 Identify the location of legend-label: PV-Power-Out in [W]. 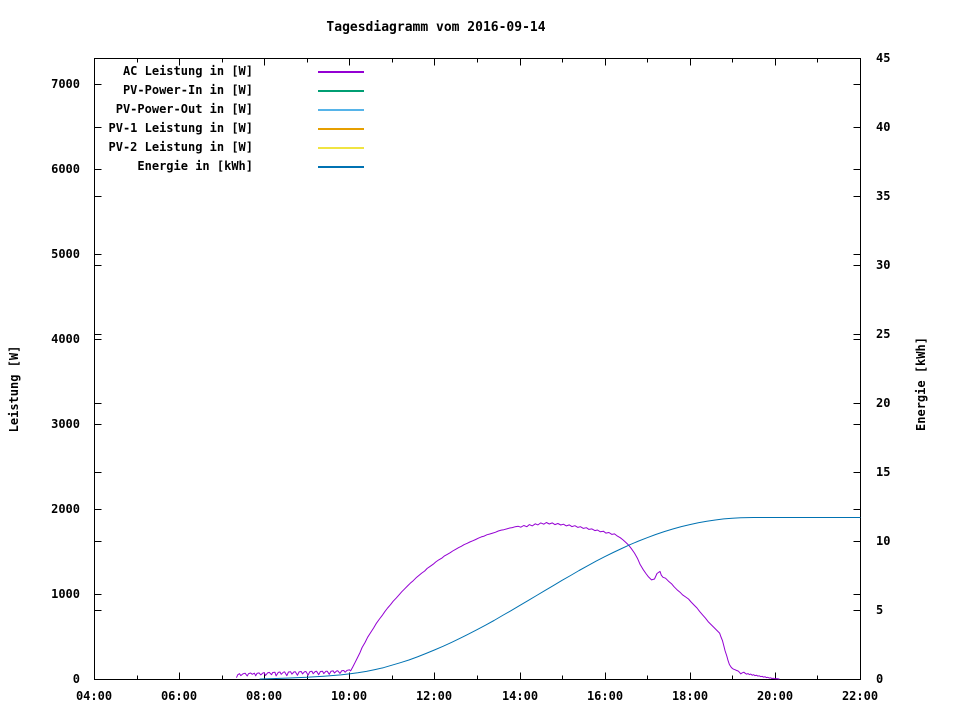
(184, 109).